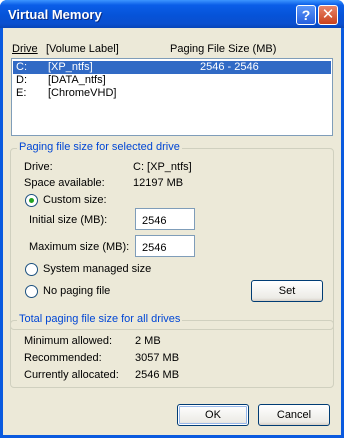 The height and width of the screenshot is (438, 344). I want to click on recommended-value: 3057 MB, so click(157, 358).